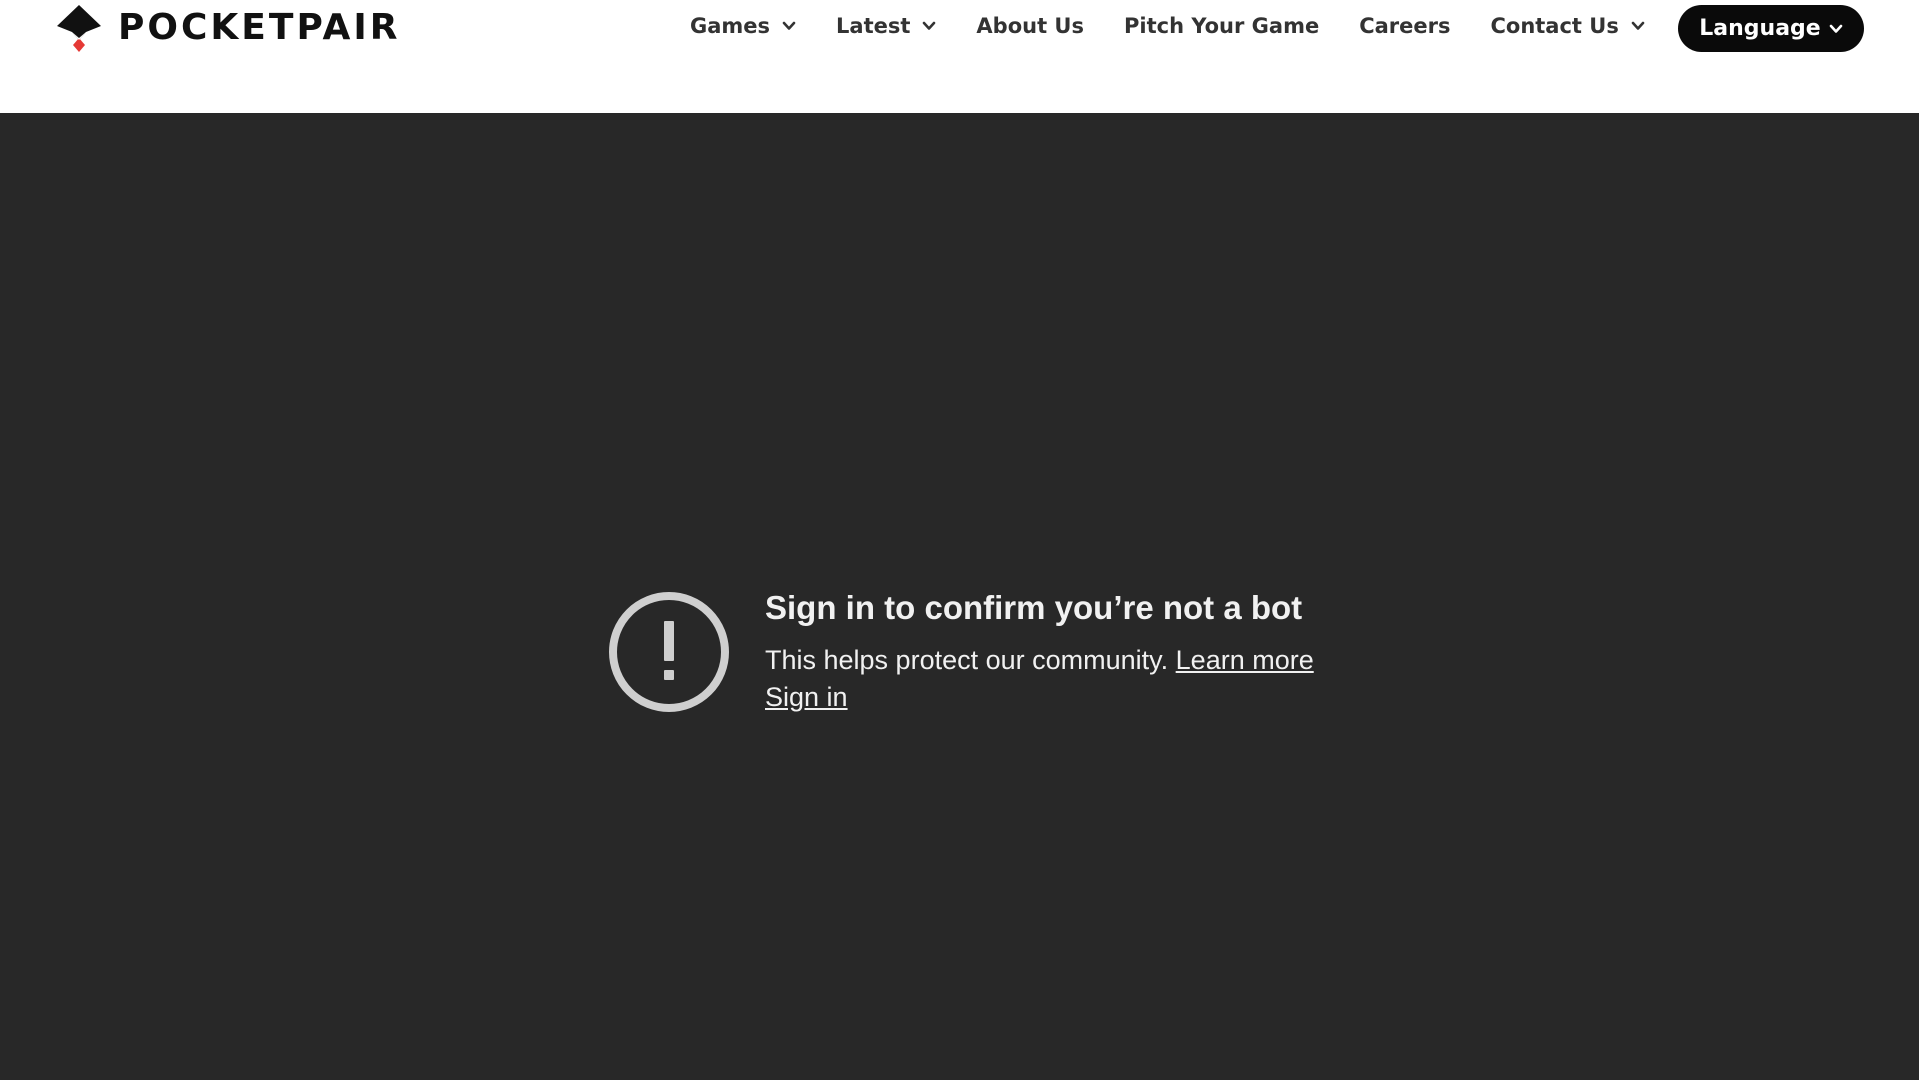 Image resolution: width=1920 pixels, height=1080 pixels. What do you see at coordinates (79, 28) in the screenshot?
I see `pocketpair-logo-icon` at bounding box center [79, 28].